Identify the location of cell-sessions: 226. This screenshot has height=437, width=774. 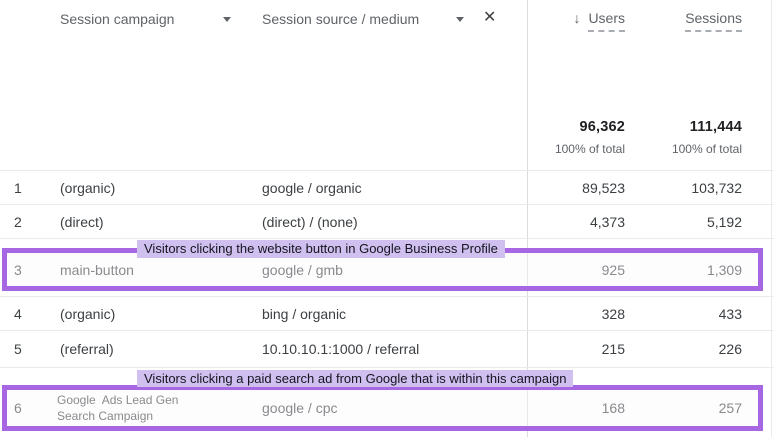
(730, 349).